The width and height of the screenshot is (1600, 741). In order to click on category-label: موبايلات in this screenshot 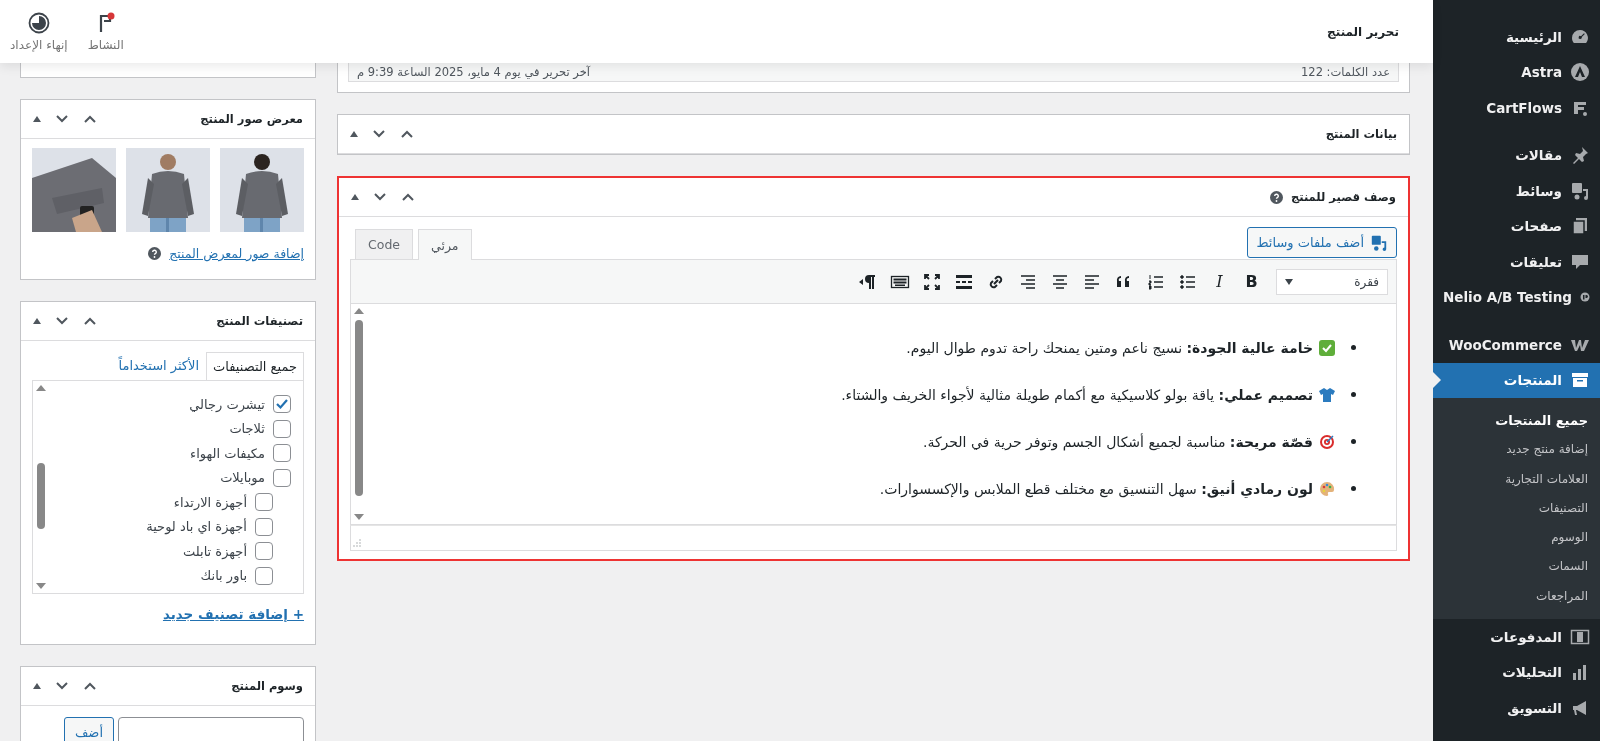, I will do `click(242, 478)`.